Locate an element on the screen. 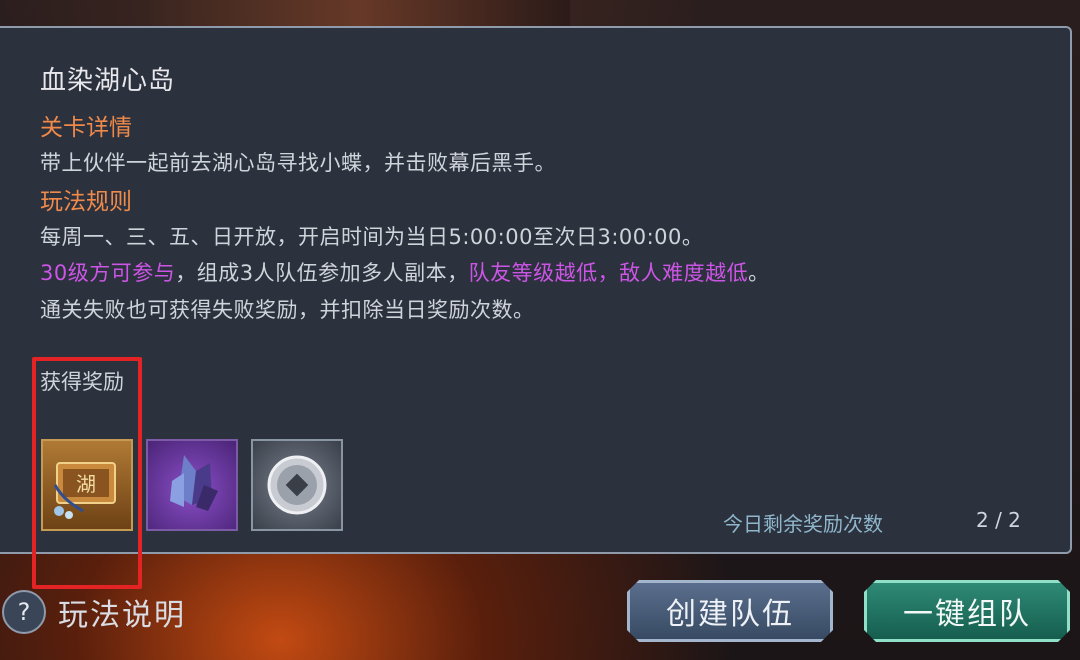 Image resolution: width=1080 pixels, height=660 pixels. rules-heading: 玩法规则 is located at coordinates (86, 202).